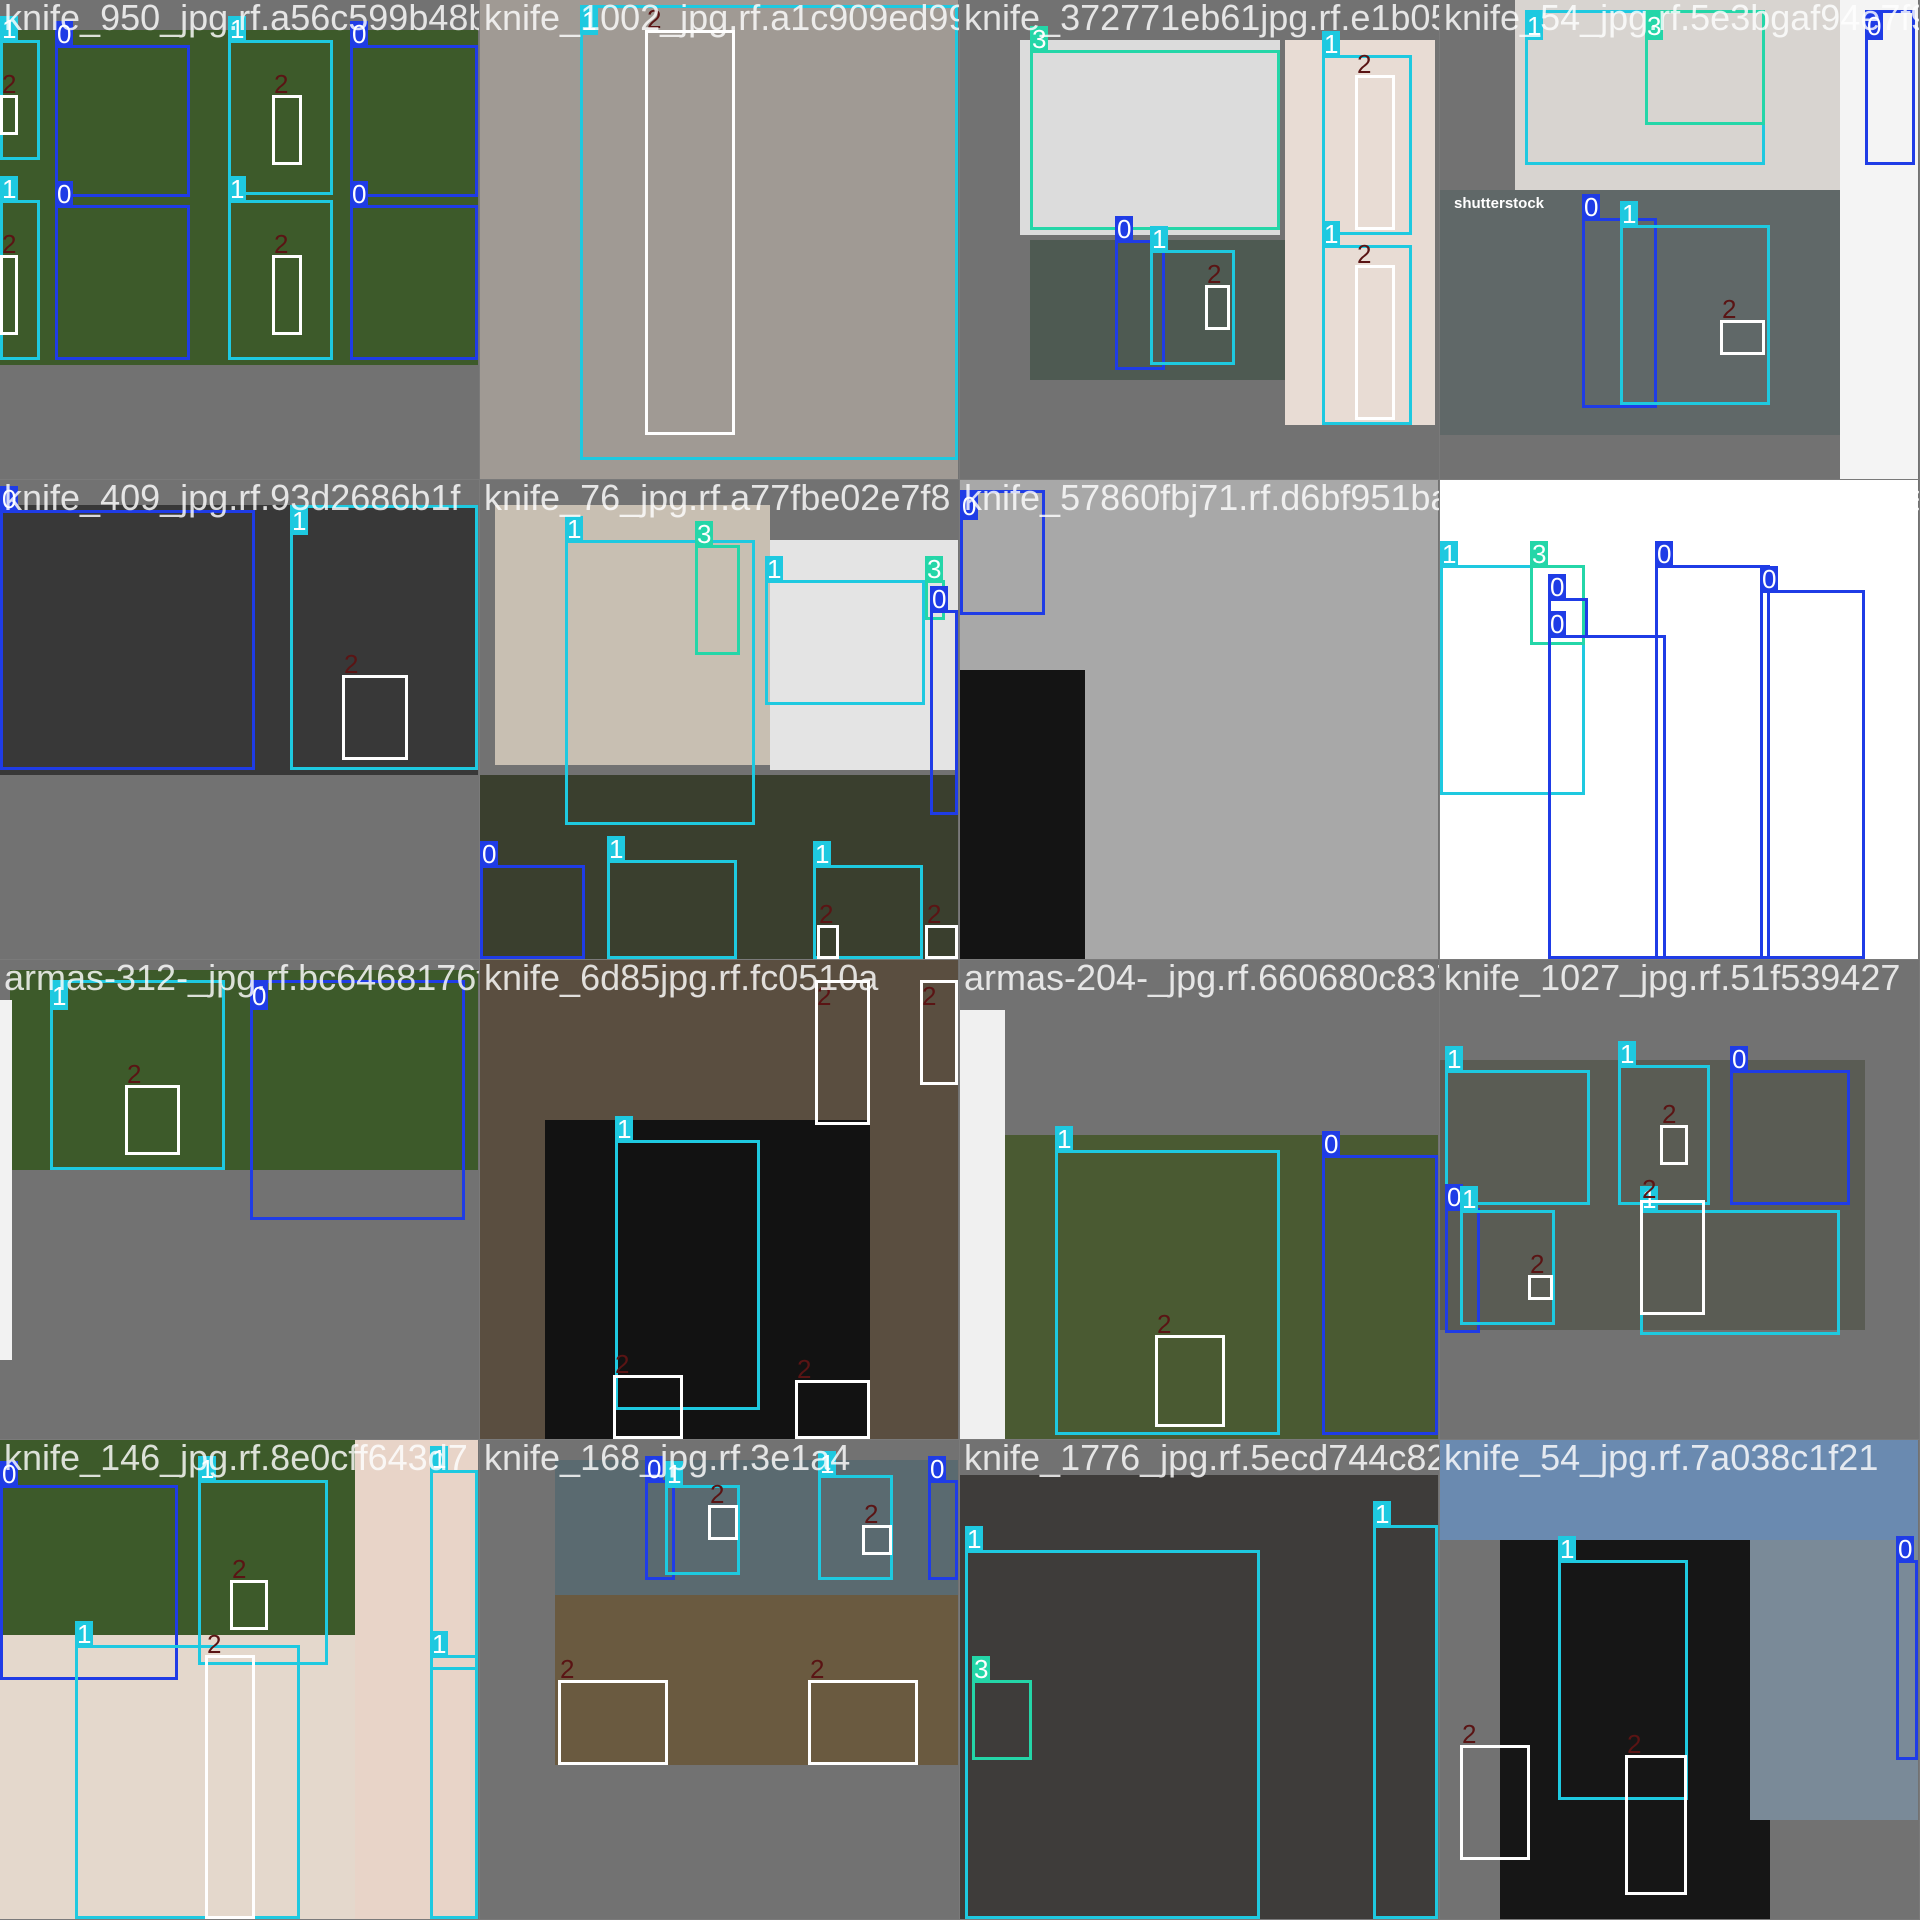 This screenshot has height=1920, width=1920. Describe the element at coordinates (1199, 719) in the screenshot. I see `mosaic-tile: 0knife_57860fbj71.rf.d6bf951ba3efb` at that location.